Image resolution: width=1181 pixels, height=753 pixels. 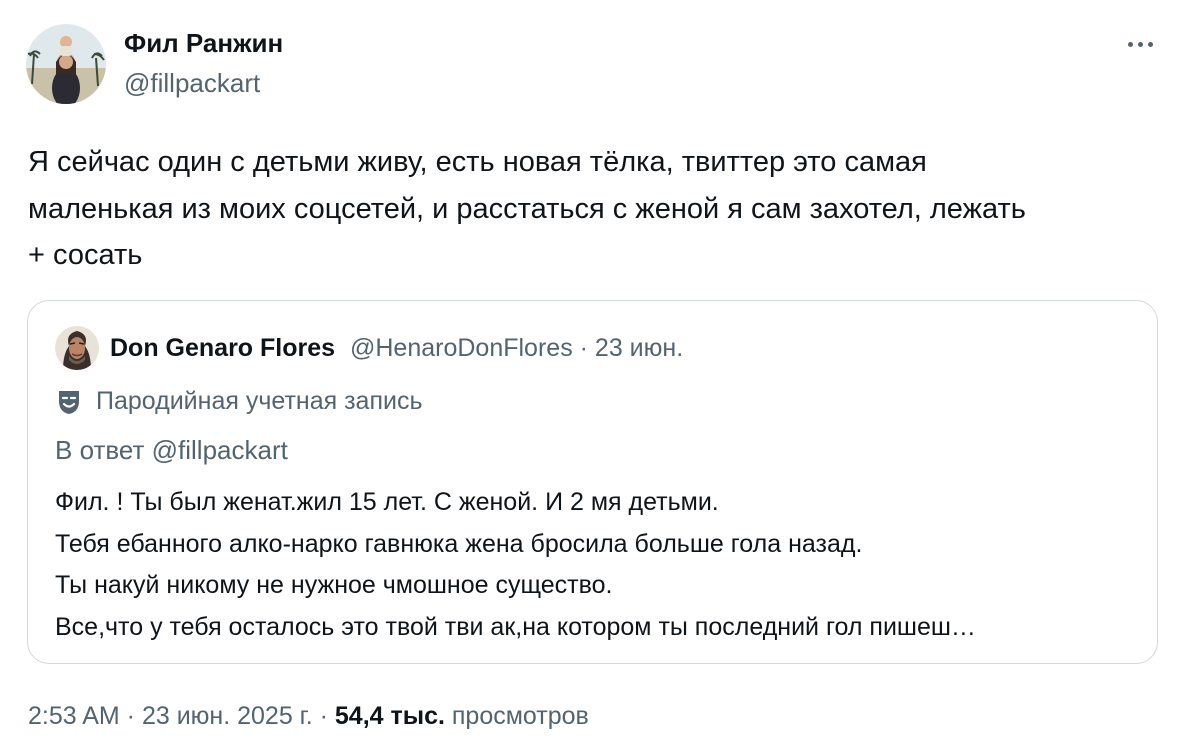 I want to click on views-label: просмотров, so click(x=516, y=716).